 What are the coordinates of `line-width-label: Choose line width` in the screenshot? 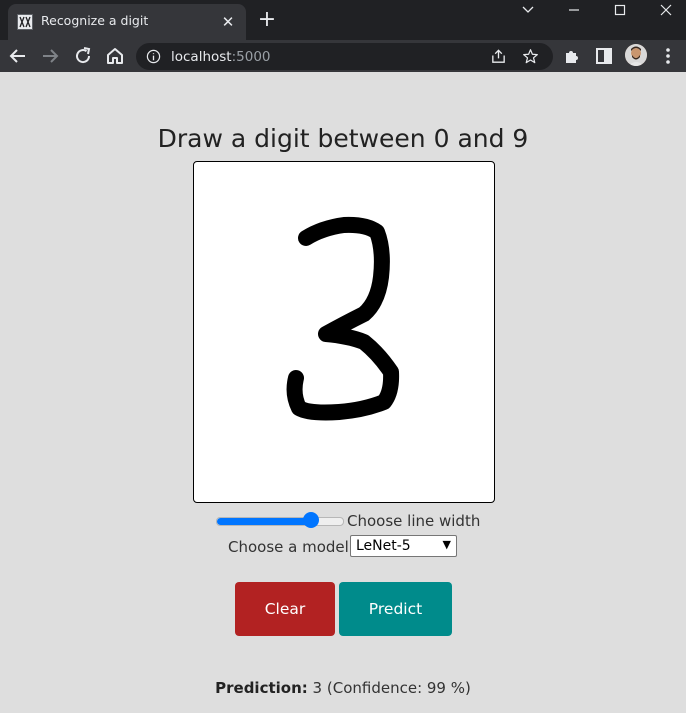 It's located at (414, 521).